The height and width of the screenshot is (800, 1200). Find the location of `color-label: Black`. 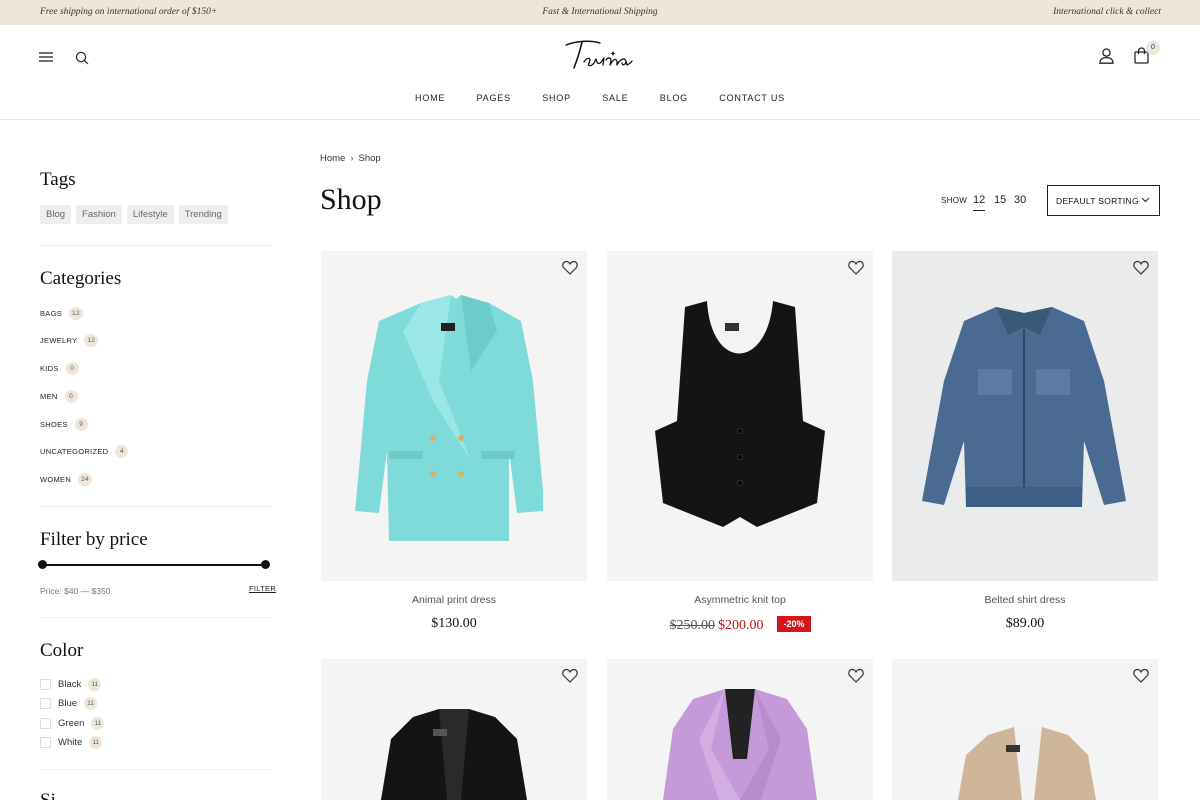

color-label: Black is located at coordinates (70, 684).